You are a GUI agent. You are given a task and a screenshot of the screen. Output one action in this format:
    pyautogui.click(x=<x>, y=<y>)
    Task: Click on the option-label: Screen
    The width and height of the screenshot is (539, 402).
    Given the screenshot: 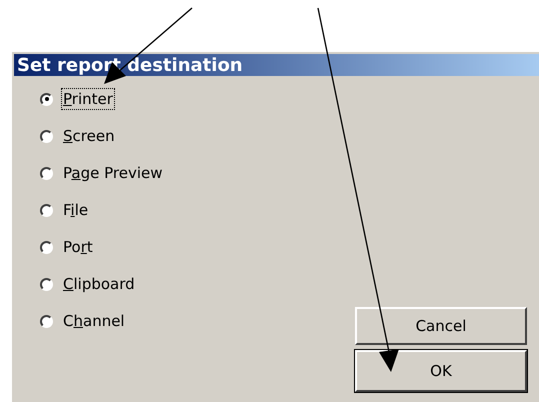 What is the action you would take?
    pyautogui.click(x=89, y=136)
    